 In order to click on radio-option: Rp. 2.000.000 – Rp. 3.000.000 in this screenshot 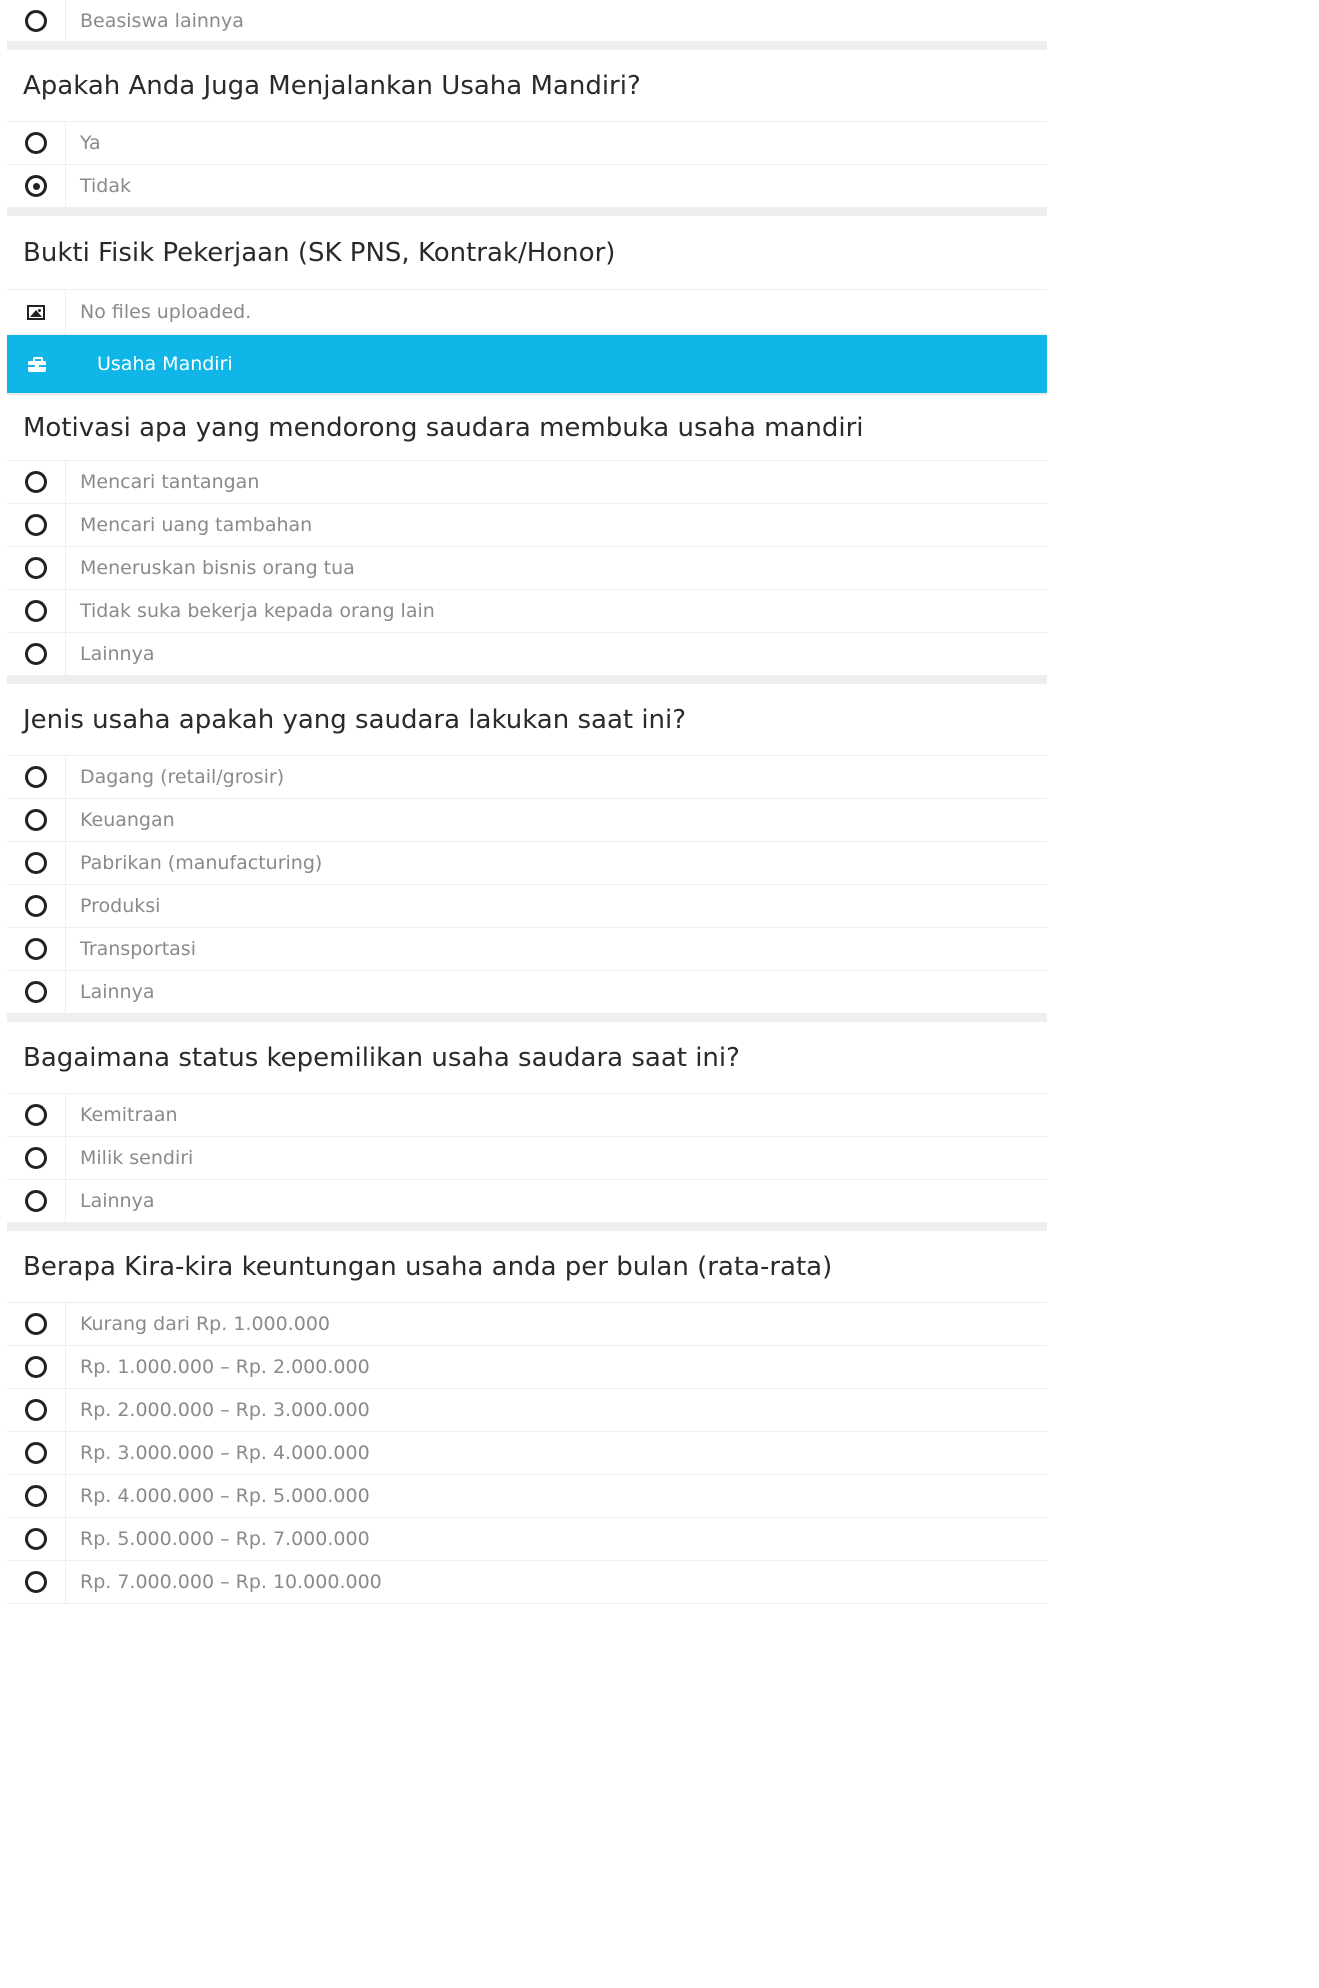, I will do `click(527, 1410)`.